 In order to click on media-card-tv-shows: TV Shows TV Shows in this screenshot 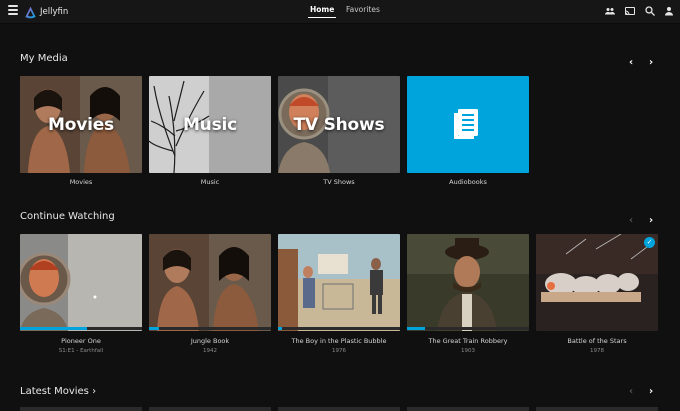, I will do `click(339, 133)`.